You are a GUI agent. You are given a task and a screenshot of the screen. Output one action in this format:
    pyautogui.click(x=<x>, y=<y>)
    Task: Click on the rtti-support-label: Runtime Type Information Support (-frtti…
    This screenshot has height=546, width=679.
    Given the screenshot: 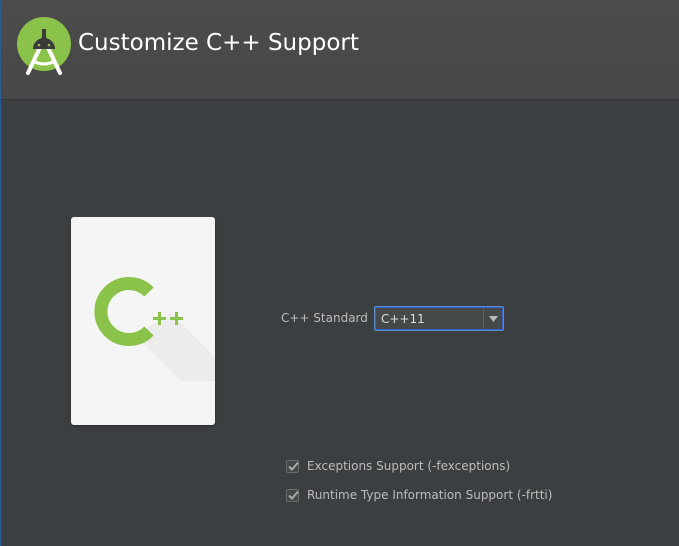 What is the action you would take?
    pyautogui.click(x=430, y=495)
    